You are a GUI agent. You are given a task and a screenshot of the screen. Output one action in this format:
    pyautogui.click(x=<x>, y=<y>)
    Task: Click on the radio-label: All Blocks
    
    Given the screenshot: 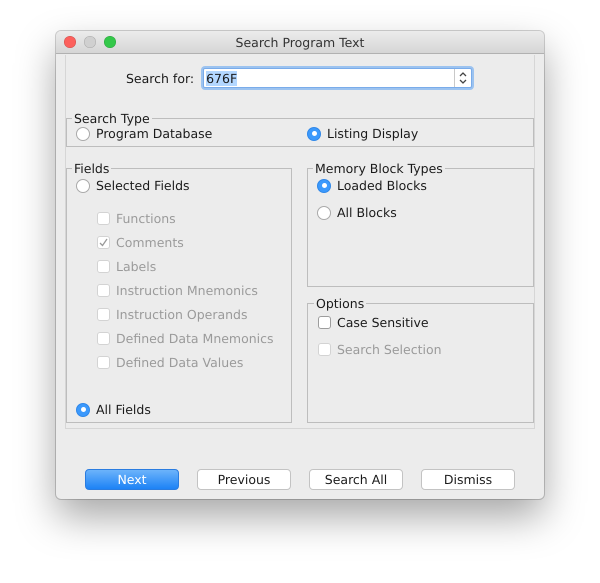 What is the action you would take?
    pyautogui.click(x=367, y=212)
    